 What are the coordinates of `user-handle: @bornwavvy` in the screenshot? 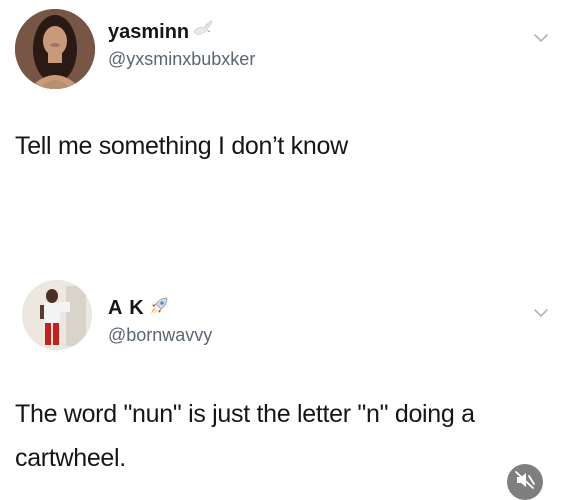 It's located at (160, 335).